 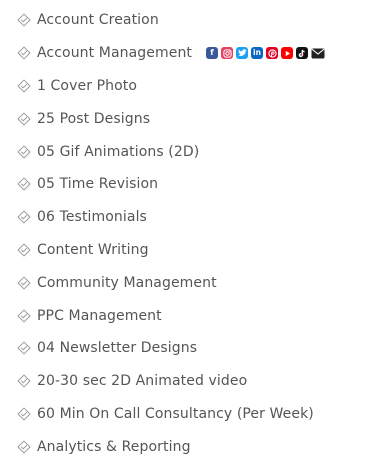 What do you see at coordinates (184, 118) in the screenshot?
I see `feature-item: 25 Post Designs` at bounding box center [184, 118].